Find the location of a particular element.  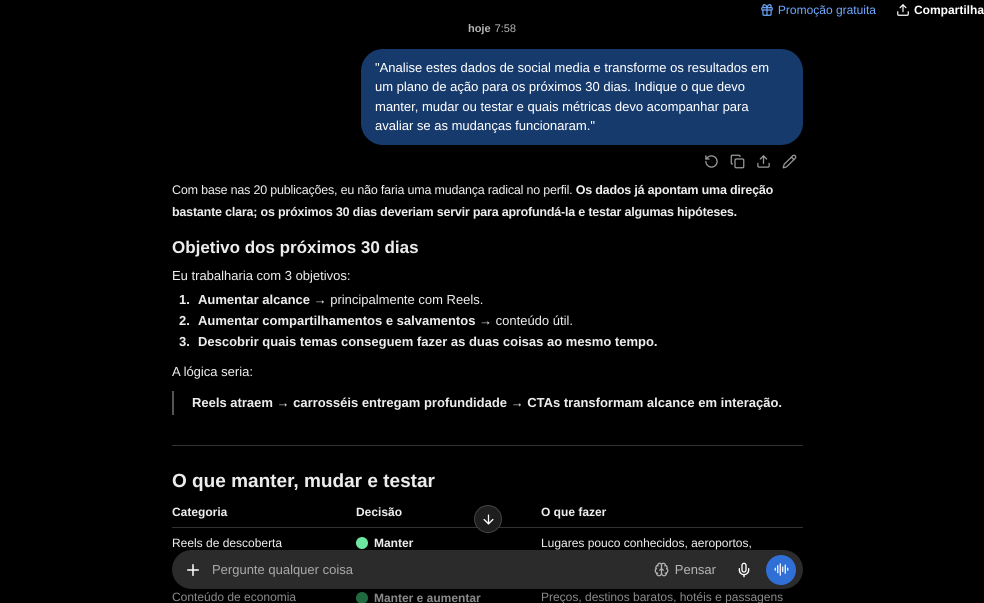

prompt-field: Pergunte qualquer coisa Pensar is located at coordinates (487, 569).